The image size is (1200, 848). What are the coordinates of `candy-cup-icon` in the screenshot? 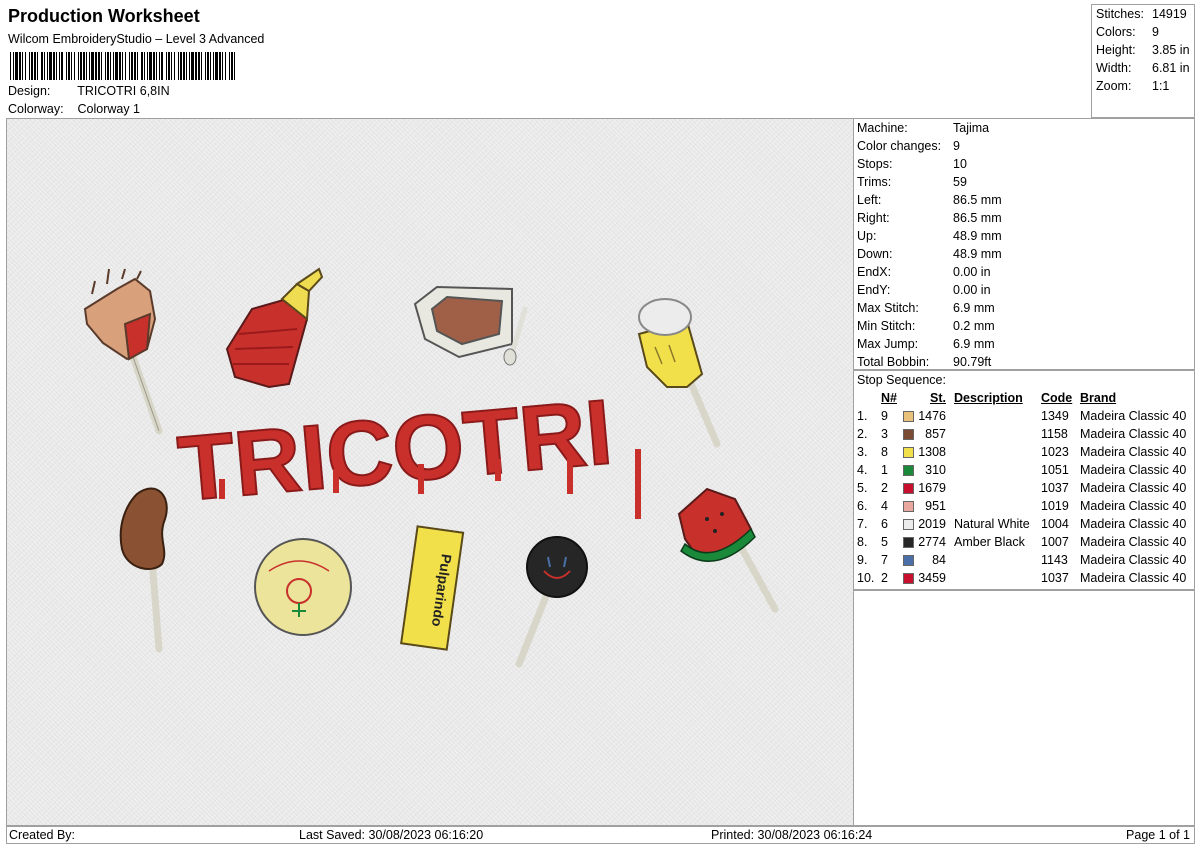 It's located at (470, 325).